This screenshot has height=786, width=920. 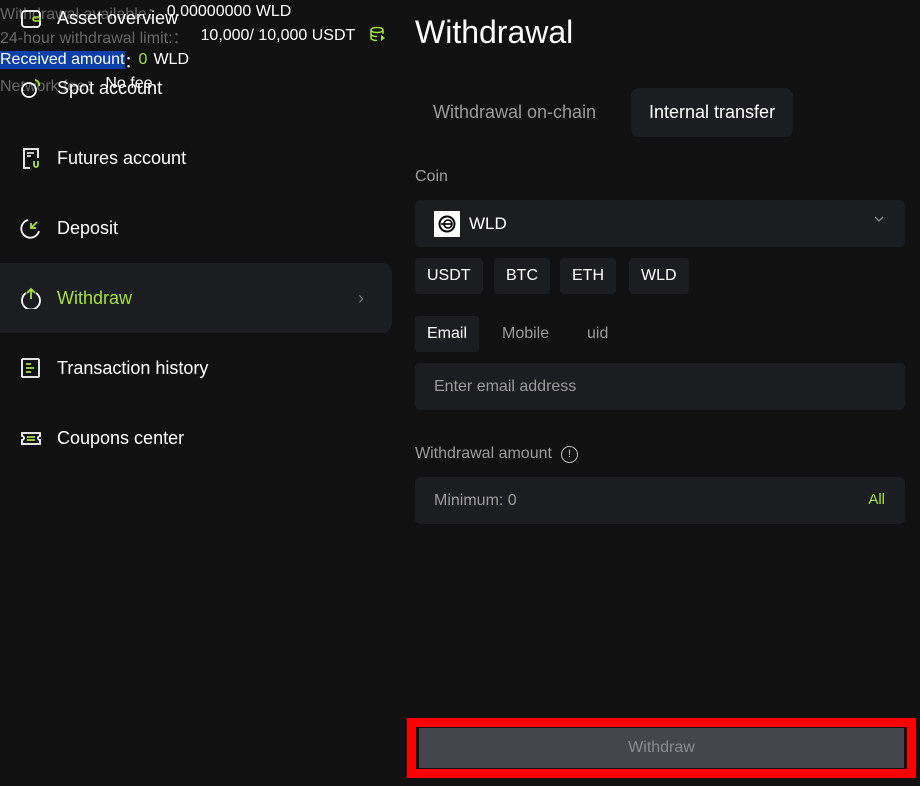 I want to click on withdraw-icon, so click(x=31, y=298).